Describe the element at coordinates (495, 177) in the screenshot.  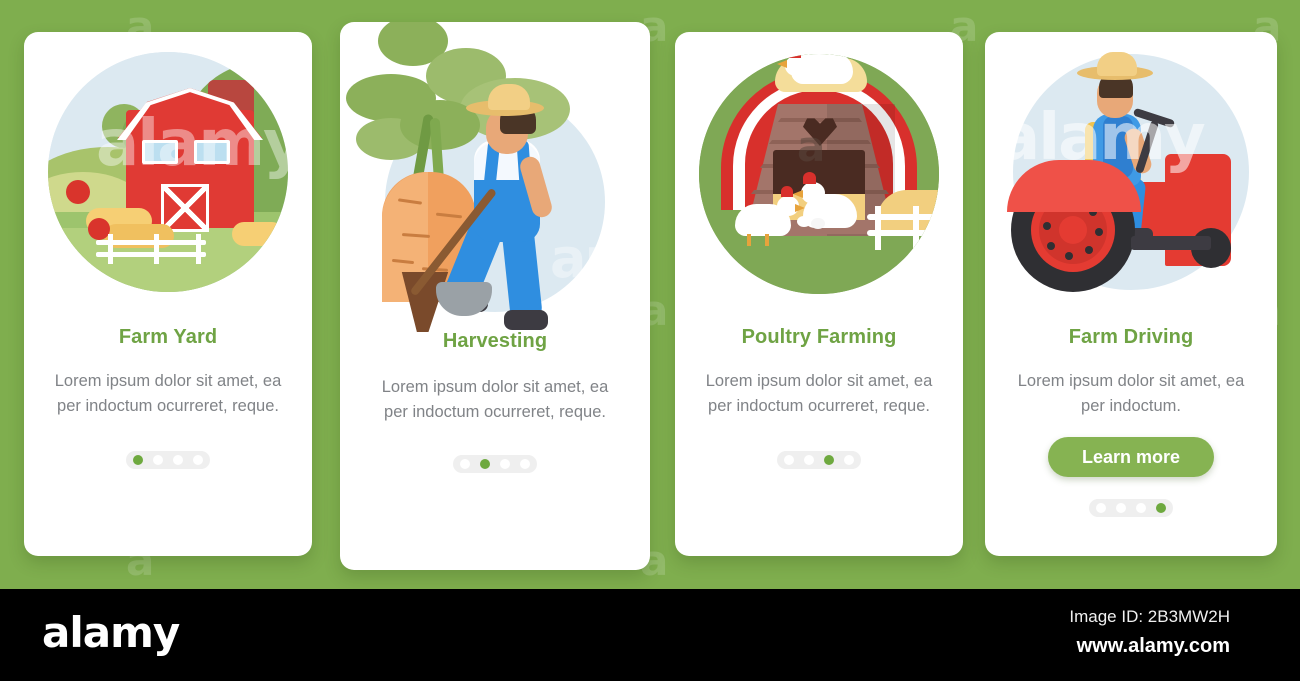
I see `carrot-farmer-illustration: am` at that location.